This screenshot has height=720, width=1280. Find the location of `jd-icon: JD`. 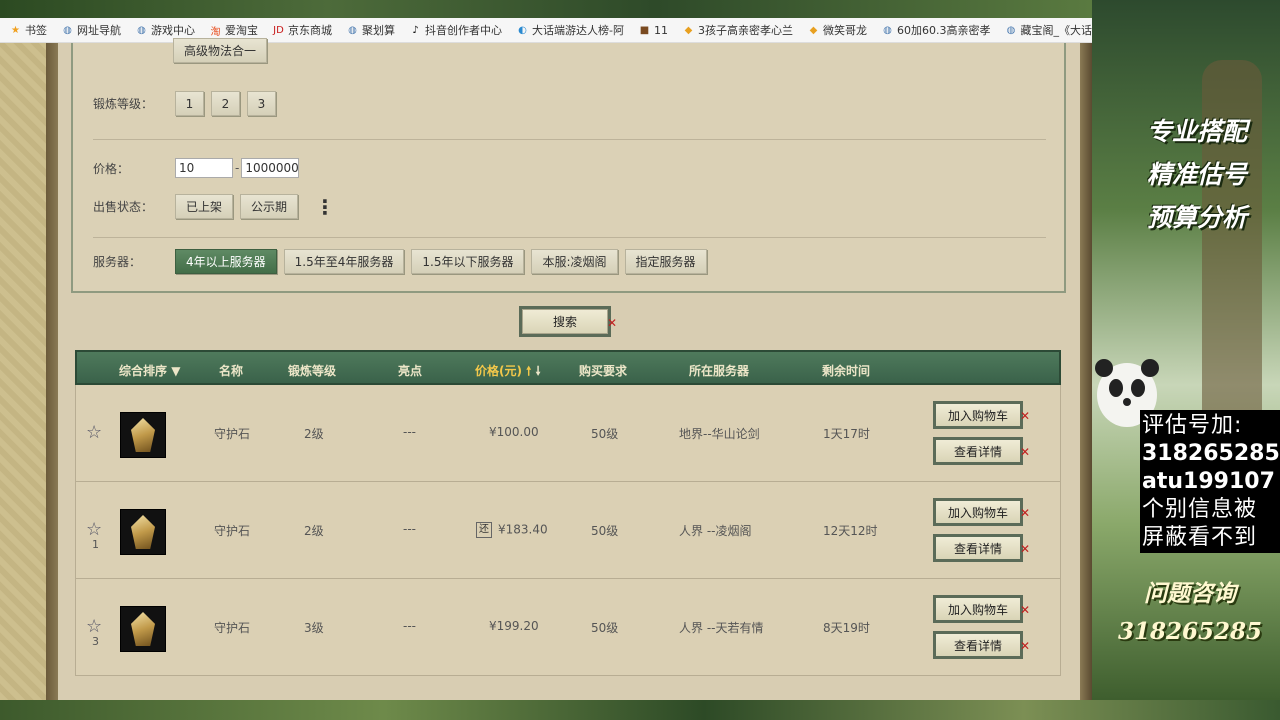

jd-icon: JD is located at coordinates (278, 30).